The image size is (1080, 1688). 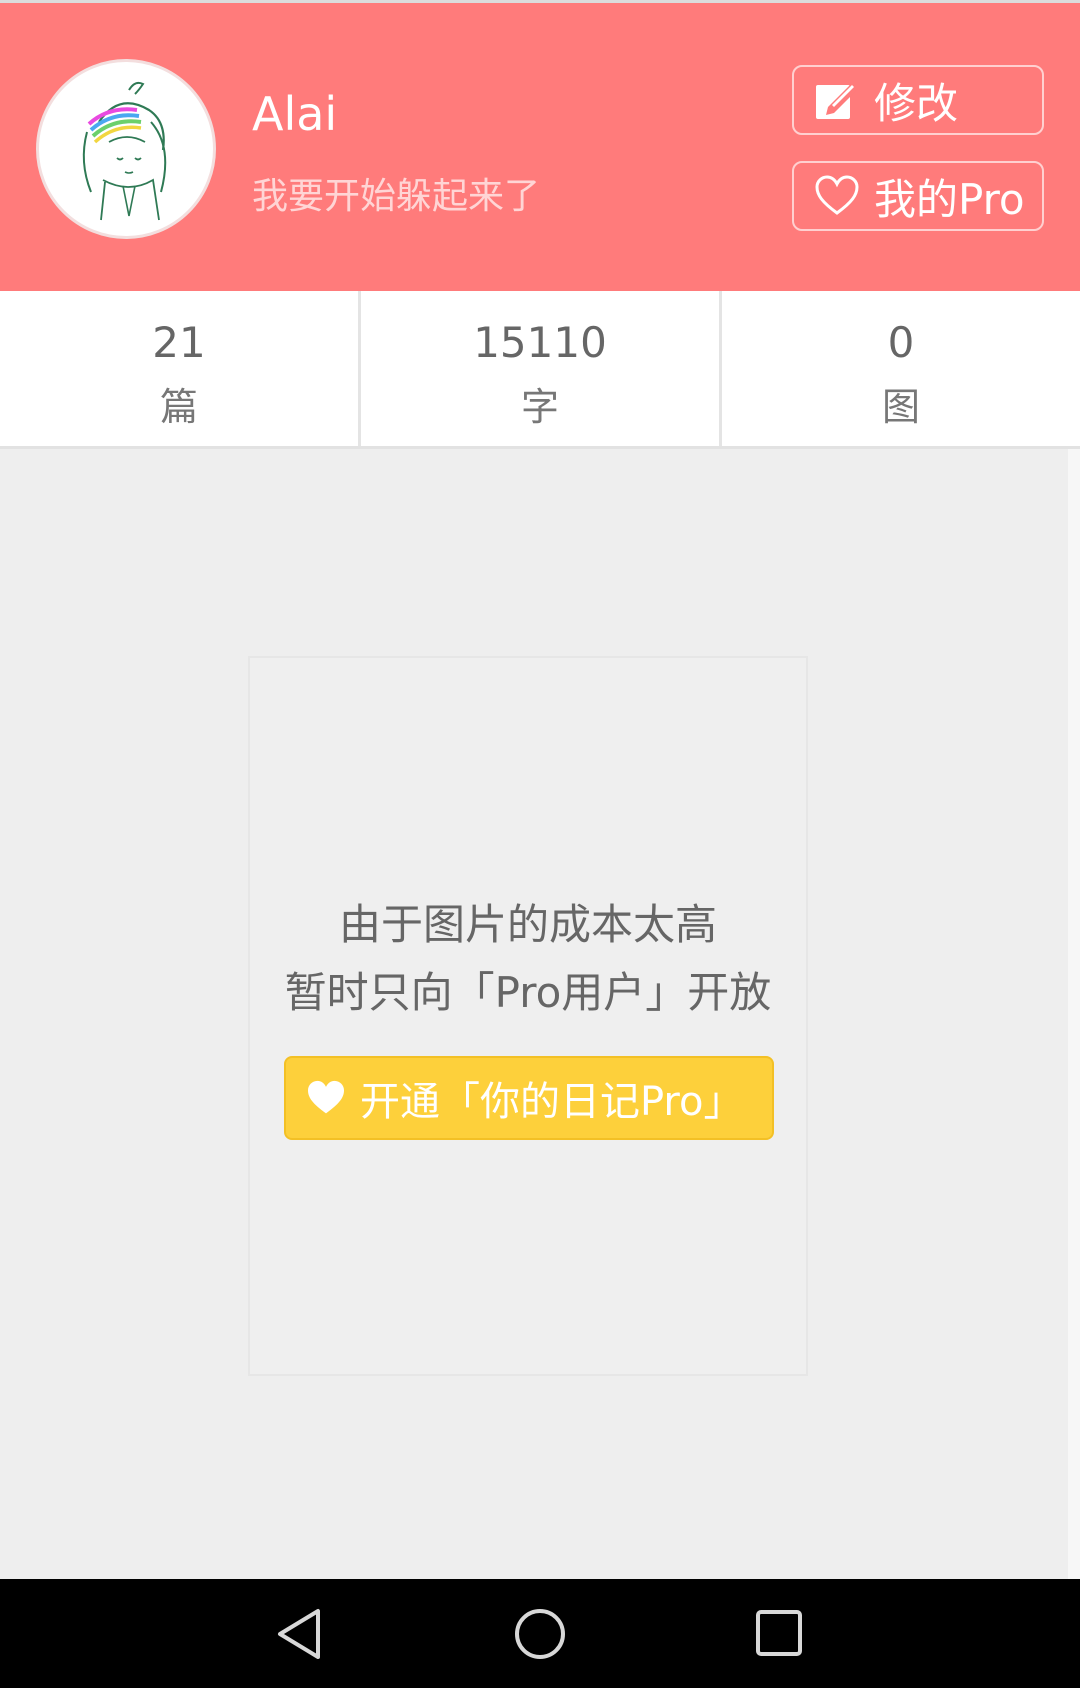 What do you see at coordinates (539, 407) in the screenshot?
I see `stat-label: 字` at bounding box center [539, 407].